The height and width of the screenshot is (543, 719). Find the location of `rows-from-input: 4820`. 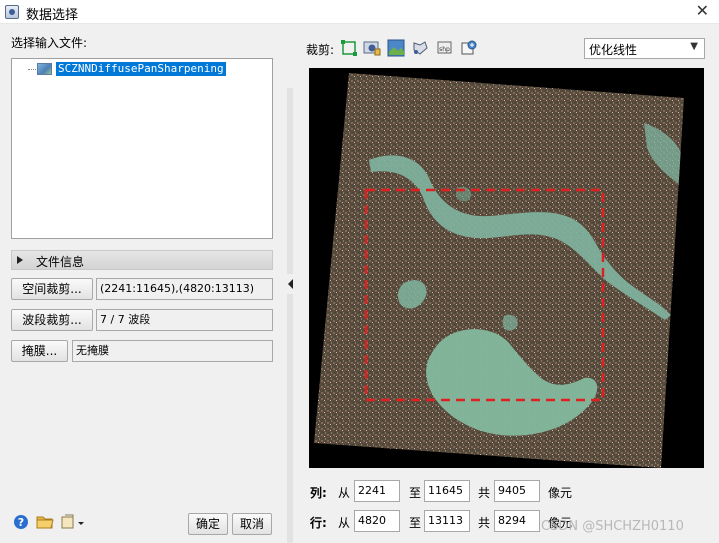

rows-from-input: 4820 is located at coordinates (377, 521).